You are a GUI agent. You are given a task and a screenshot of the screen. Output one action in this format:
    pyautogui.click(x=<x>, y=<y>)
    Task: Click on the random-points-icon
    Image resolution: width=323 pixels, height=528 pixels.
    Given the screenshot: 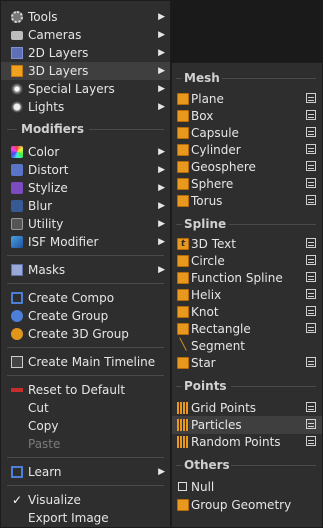 What is the action you would take?
    pyautogui.click(x=183, y=442)
    